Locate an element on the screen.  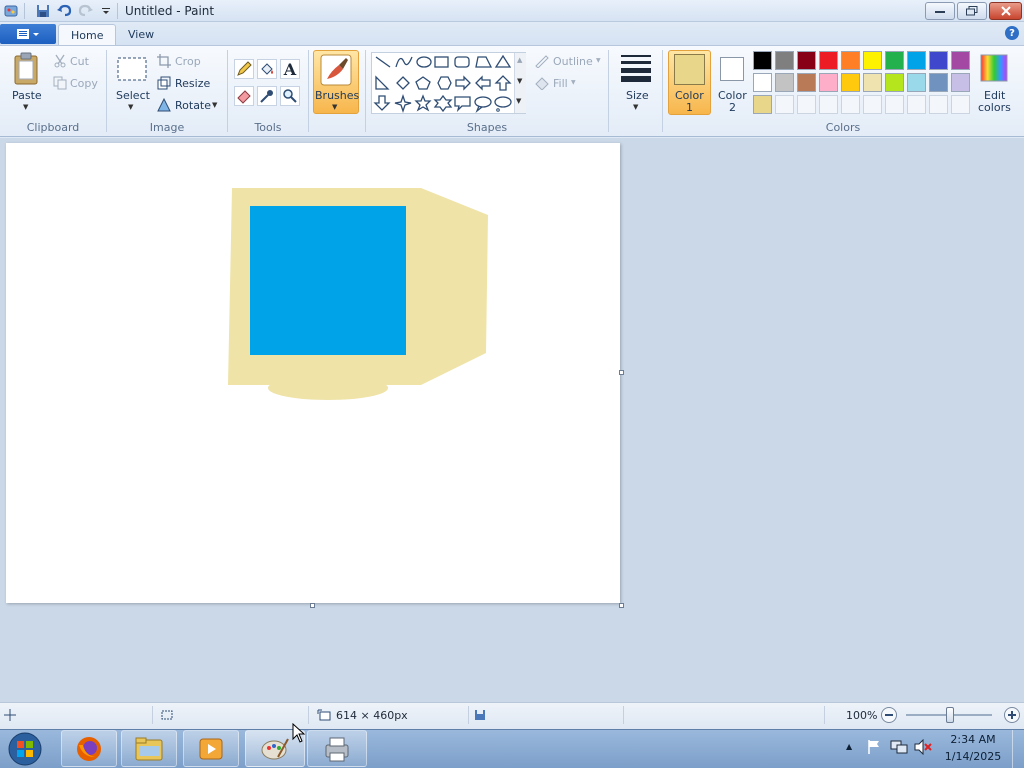
redo-icon is located at coordinates (86, 11).